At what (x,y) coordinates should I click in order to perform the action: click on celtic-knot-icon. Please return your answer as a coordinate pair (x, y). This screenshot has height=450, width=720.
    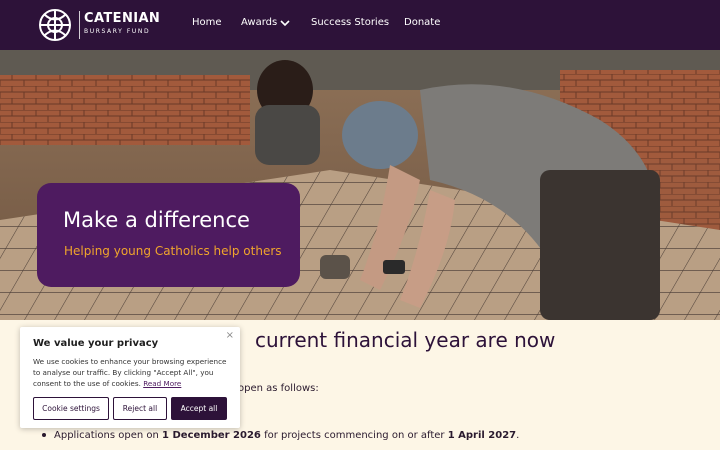
    Looking at the image, I should click on (55, 25).